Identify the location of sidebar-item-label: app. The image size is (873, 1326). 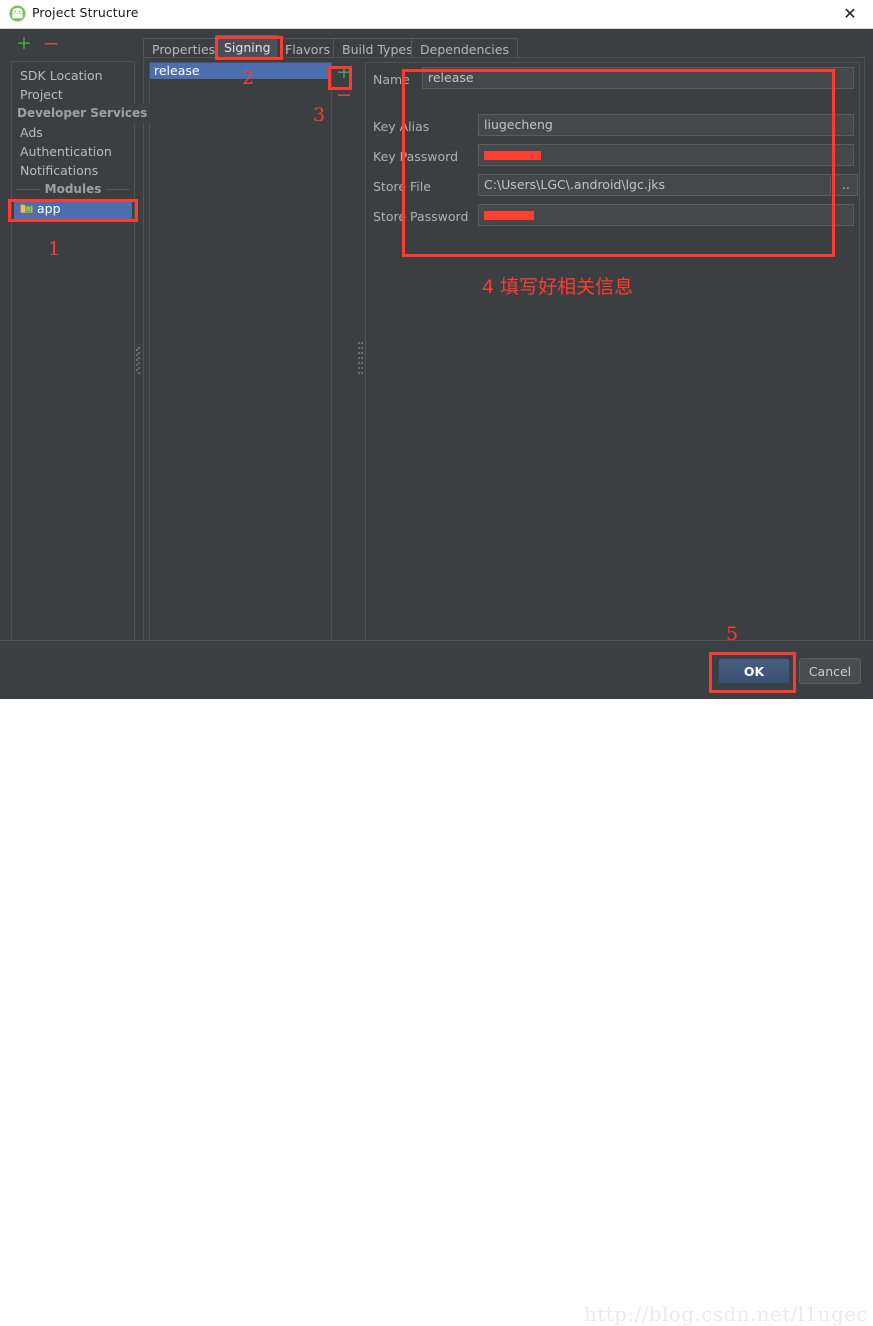
(49, 208).